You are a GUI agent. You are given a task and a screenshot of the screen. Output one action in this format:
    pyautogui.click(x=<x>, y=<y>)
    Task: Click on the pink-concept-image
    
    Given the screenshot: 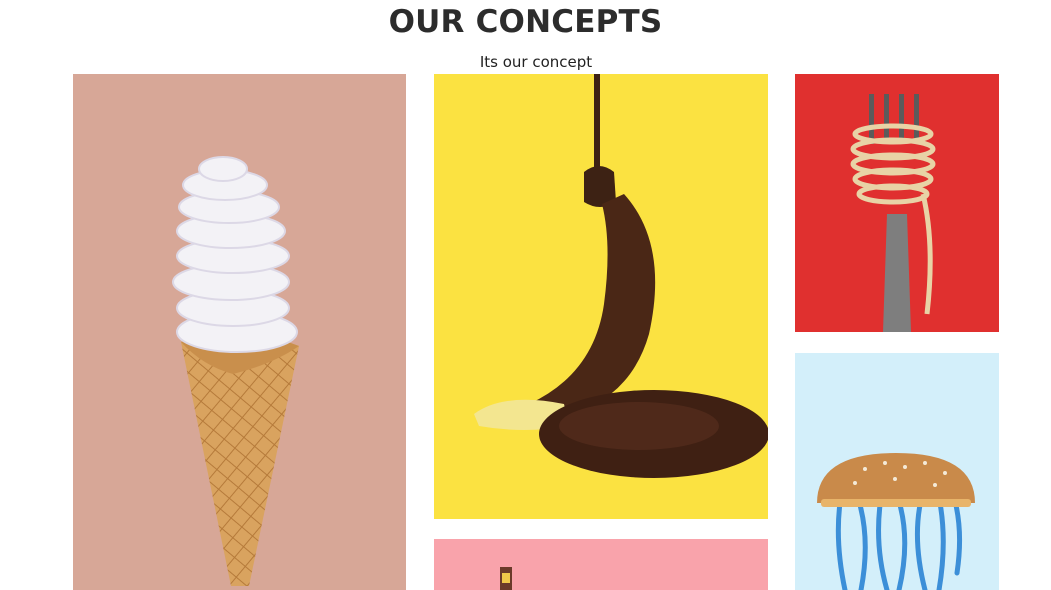 What is the action you would take?
    pyautogui.click(x=506, y=578)
    